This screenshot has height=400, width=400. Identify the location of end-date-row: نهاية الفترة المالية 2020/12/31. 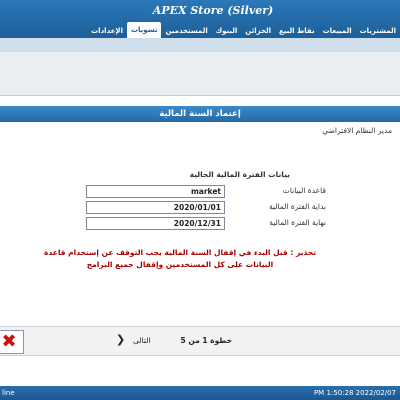
(206, 223).